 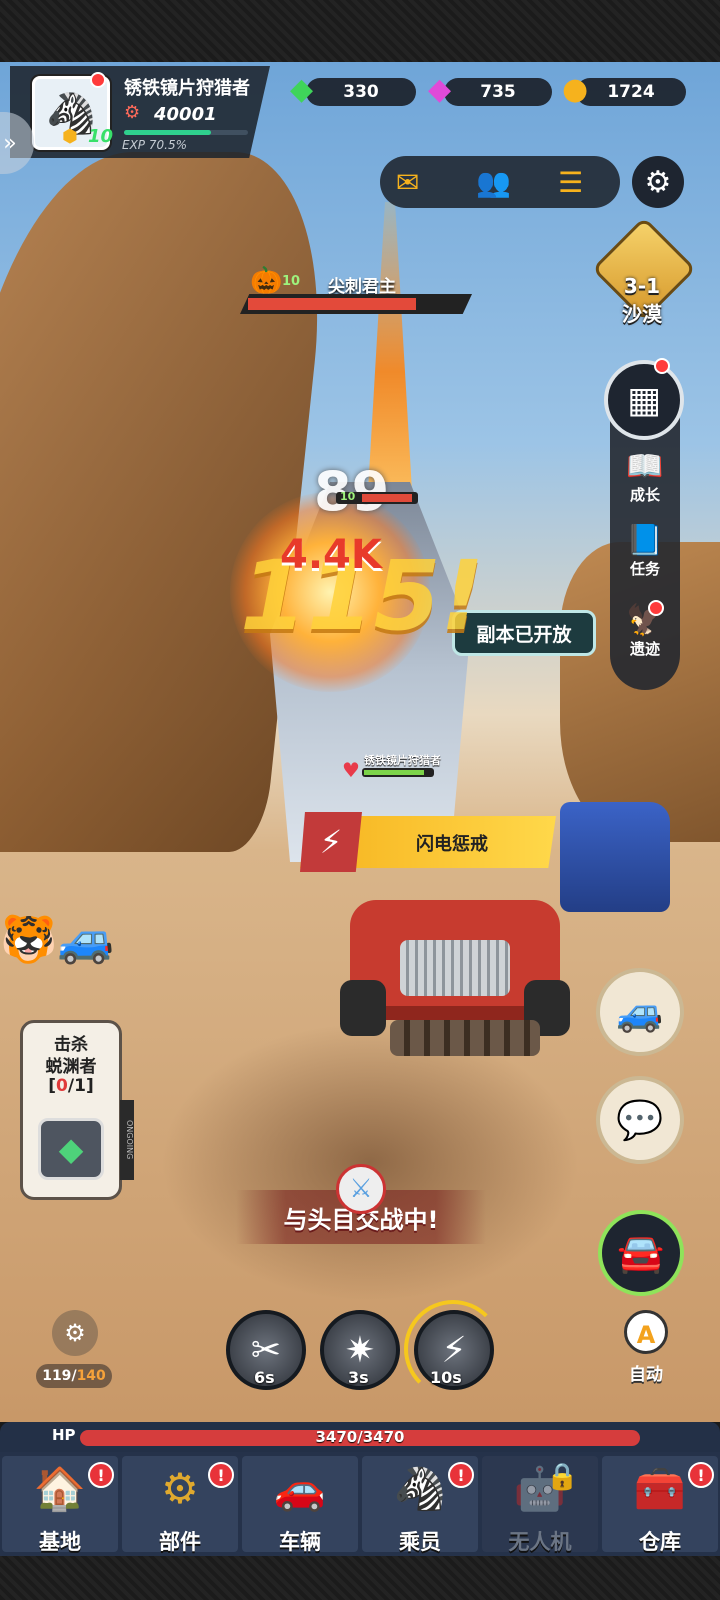 I want to click on tasks-book-icon: 📘, so click(x=645, y=540).